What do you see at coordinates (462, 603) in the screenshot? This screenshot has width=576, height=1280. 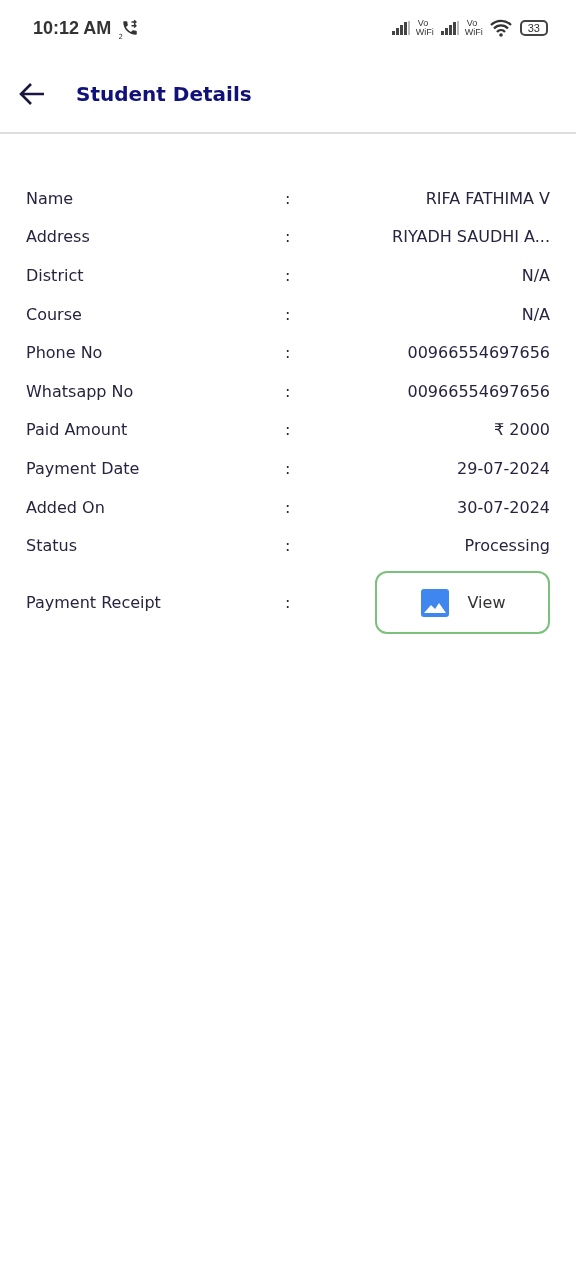 I see `view-button: View` at bounding box center [462, 603].